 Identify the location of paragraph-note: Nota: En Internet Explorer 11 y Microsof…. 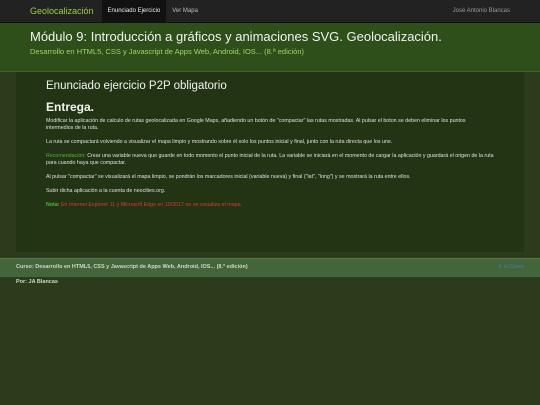
(270, 205).